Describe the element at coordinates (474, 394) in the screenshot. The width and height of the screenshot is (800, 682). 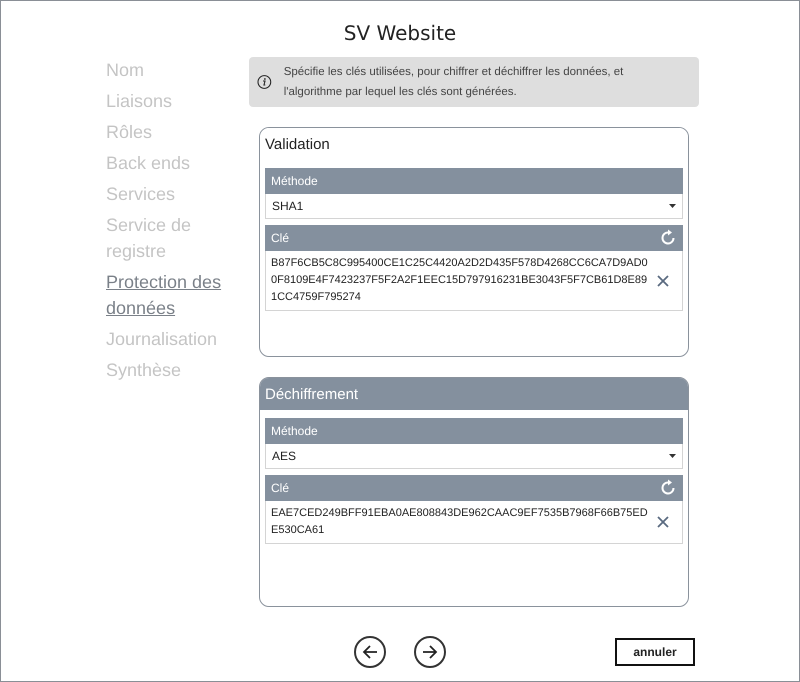
I see `section-title: Déchiffrement` at that location.